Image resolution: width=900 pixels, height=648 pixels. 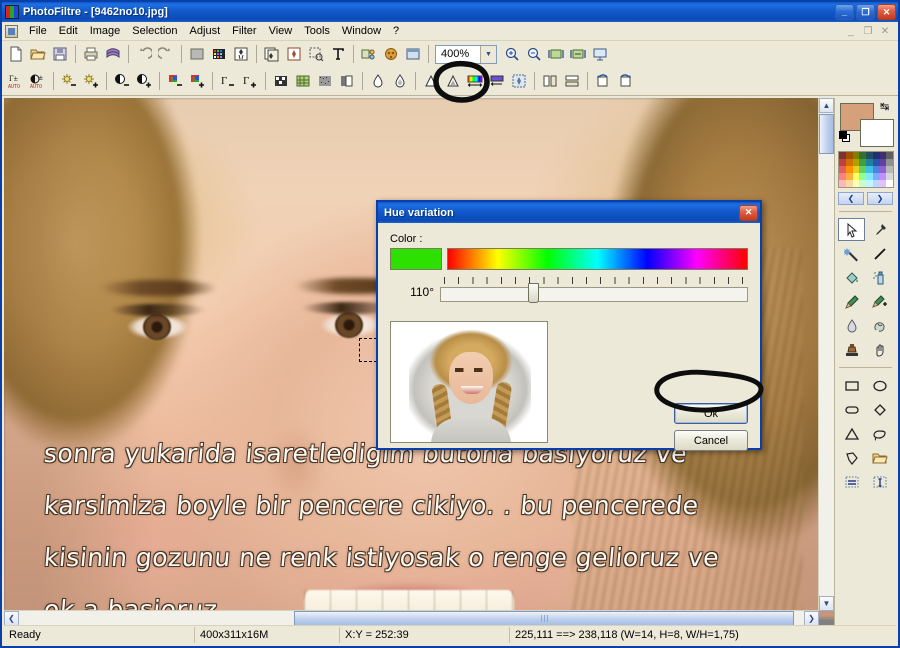 I want to click on default-colors-icon, so click(x=845, y=137).